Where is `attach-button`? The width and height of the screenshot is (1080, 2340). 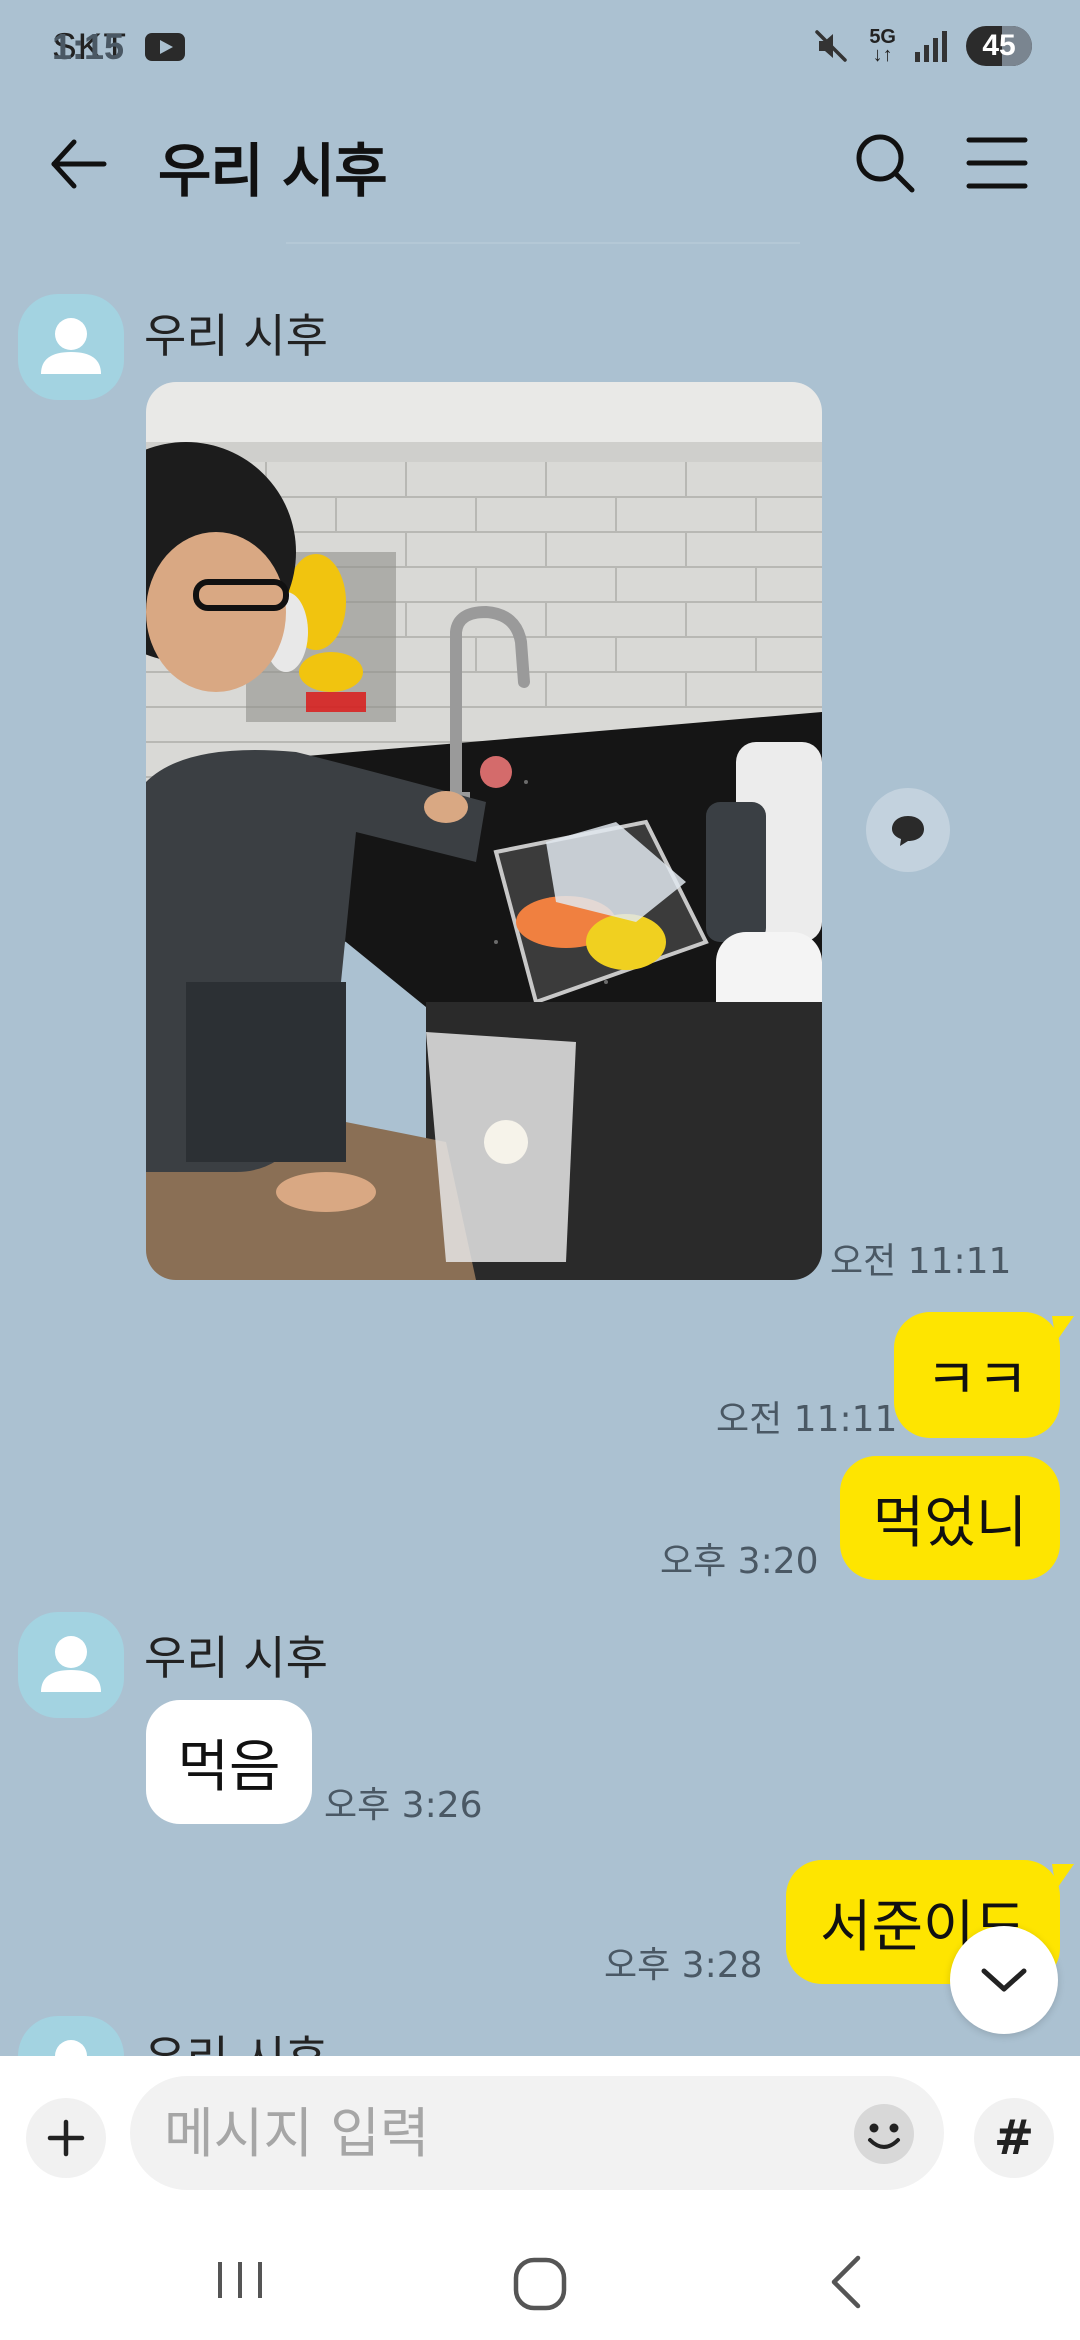
attach-button is located at coordinates (66, 2138).